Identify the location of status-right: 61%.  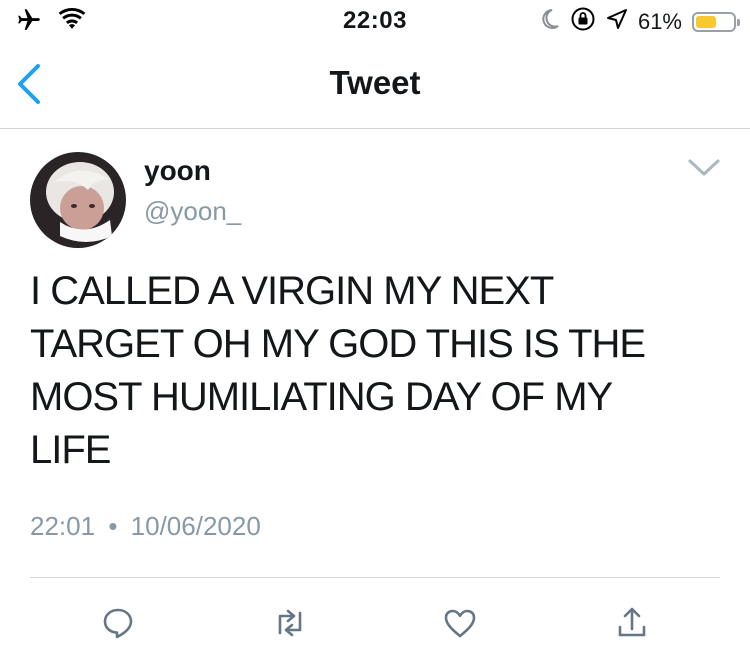
(640, 21).